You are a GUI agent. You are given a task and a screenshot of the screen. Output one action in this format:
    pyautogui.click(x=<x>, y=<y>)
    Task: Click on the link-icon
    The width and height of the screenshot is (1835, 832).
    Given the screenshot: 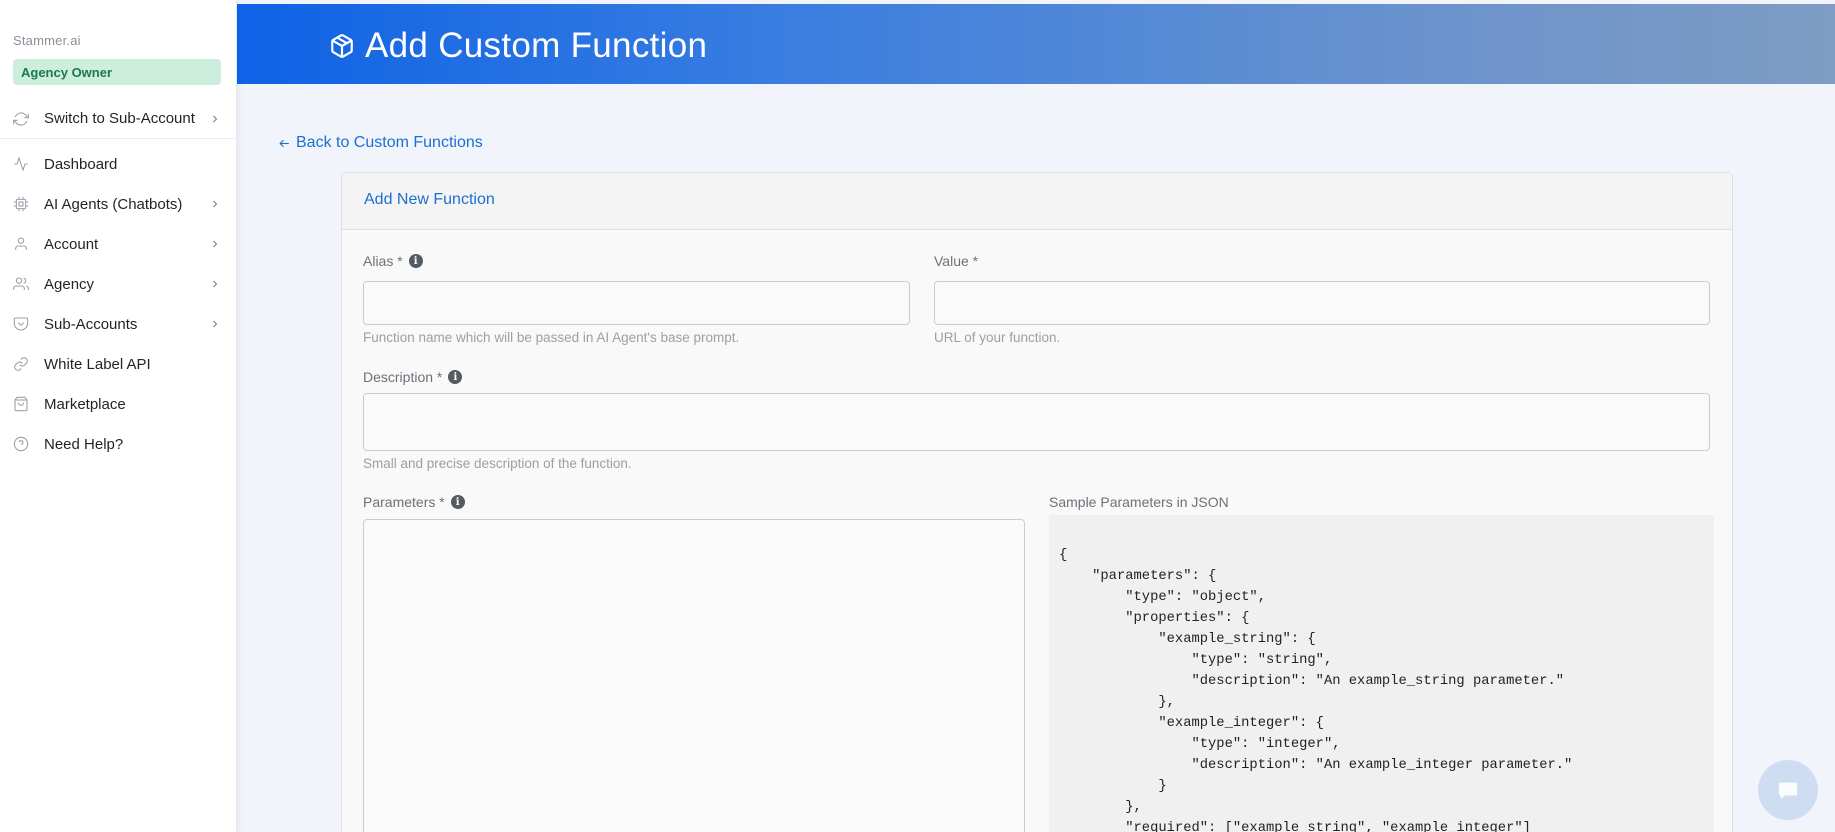 What is the action you would take?
    pyautogui.click(x=21, y=364)
    